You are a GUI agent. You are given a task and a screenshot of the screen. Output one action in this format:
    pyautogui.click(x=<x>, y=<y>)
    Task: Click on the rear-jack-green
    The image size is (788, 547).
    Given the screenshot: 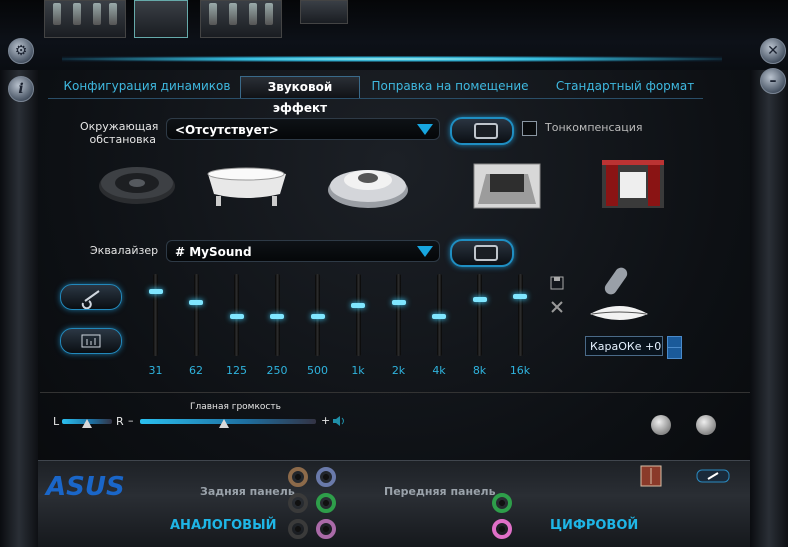 What is the action you would take?
    pyautogui.click(x=326, y=503)
    